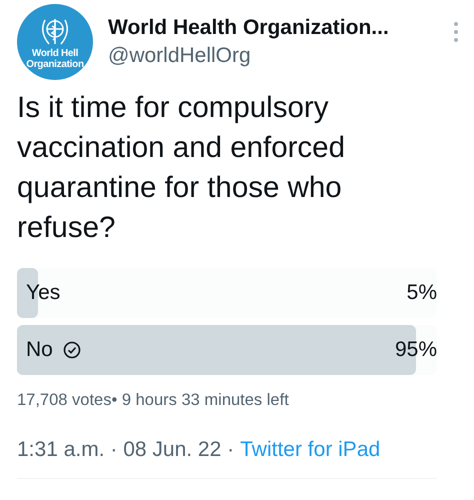 The height and width of the screenshot is (500, 474). Describe the element at coordinates (415, 350) in the screenshot. I see `option-percent: 95%` at that location.